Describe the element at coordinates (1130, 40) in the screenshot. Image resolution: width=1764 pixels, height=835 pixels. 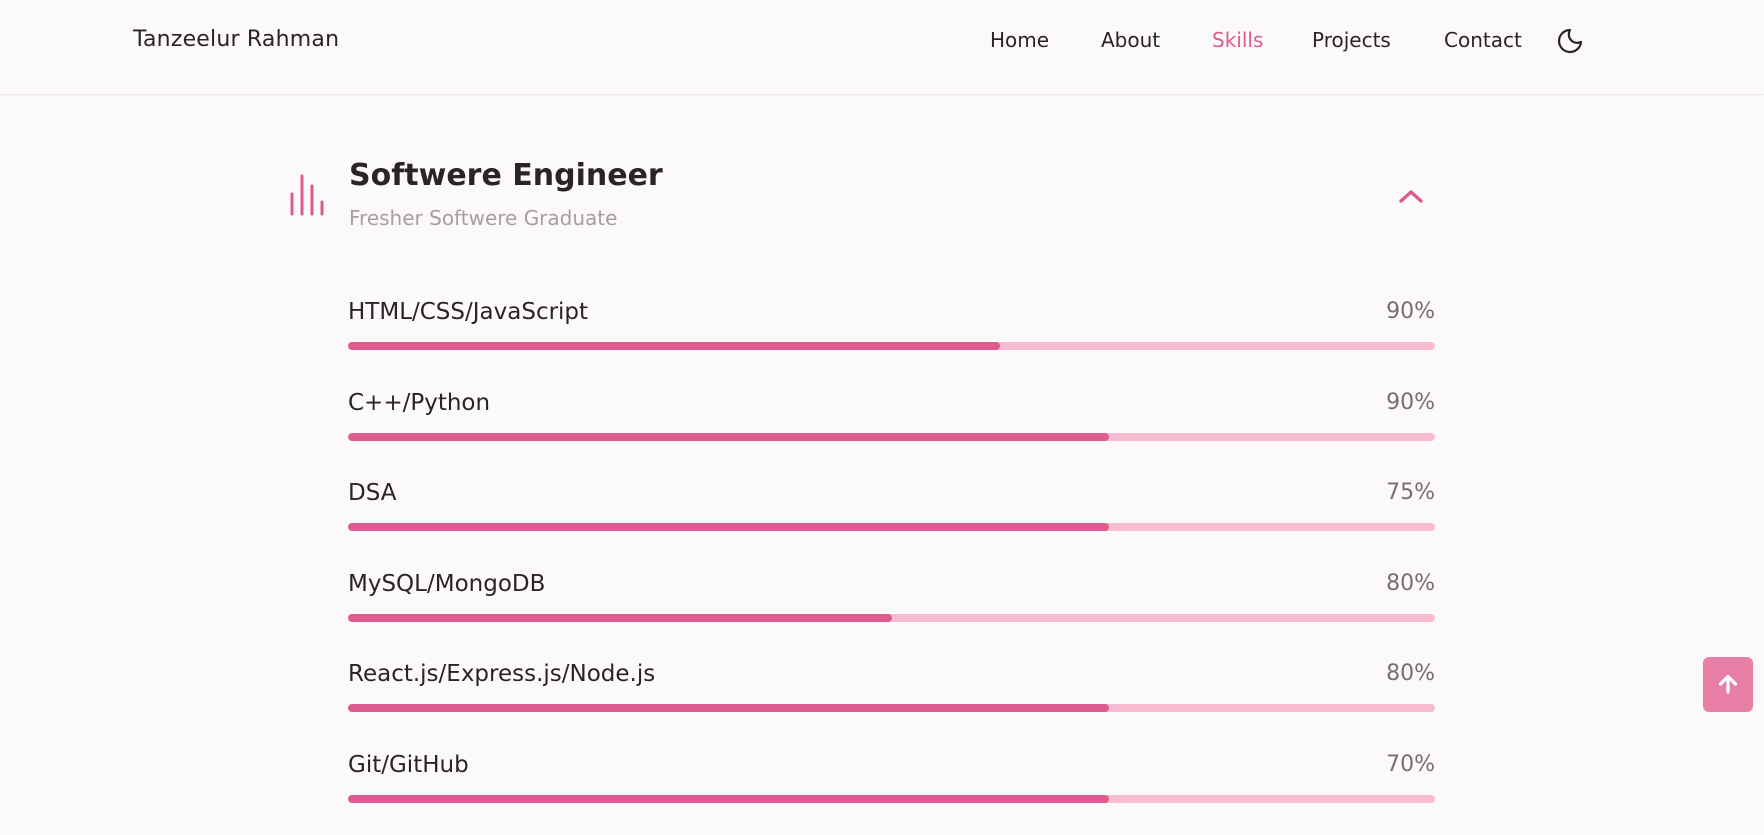
I see `nav-link-about: About` at that location.